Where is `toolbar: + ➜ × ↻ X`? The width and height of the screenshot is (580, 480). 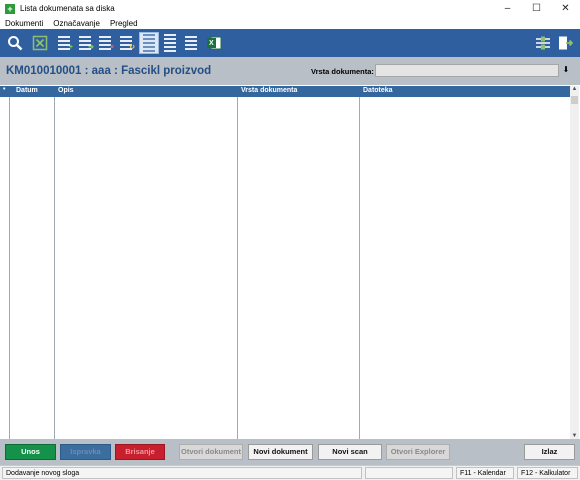 toolbar: + ➜ × ↻ X is located at coordinates (290, 43).